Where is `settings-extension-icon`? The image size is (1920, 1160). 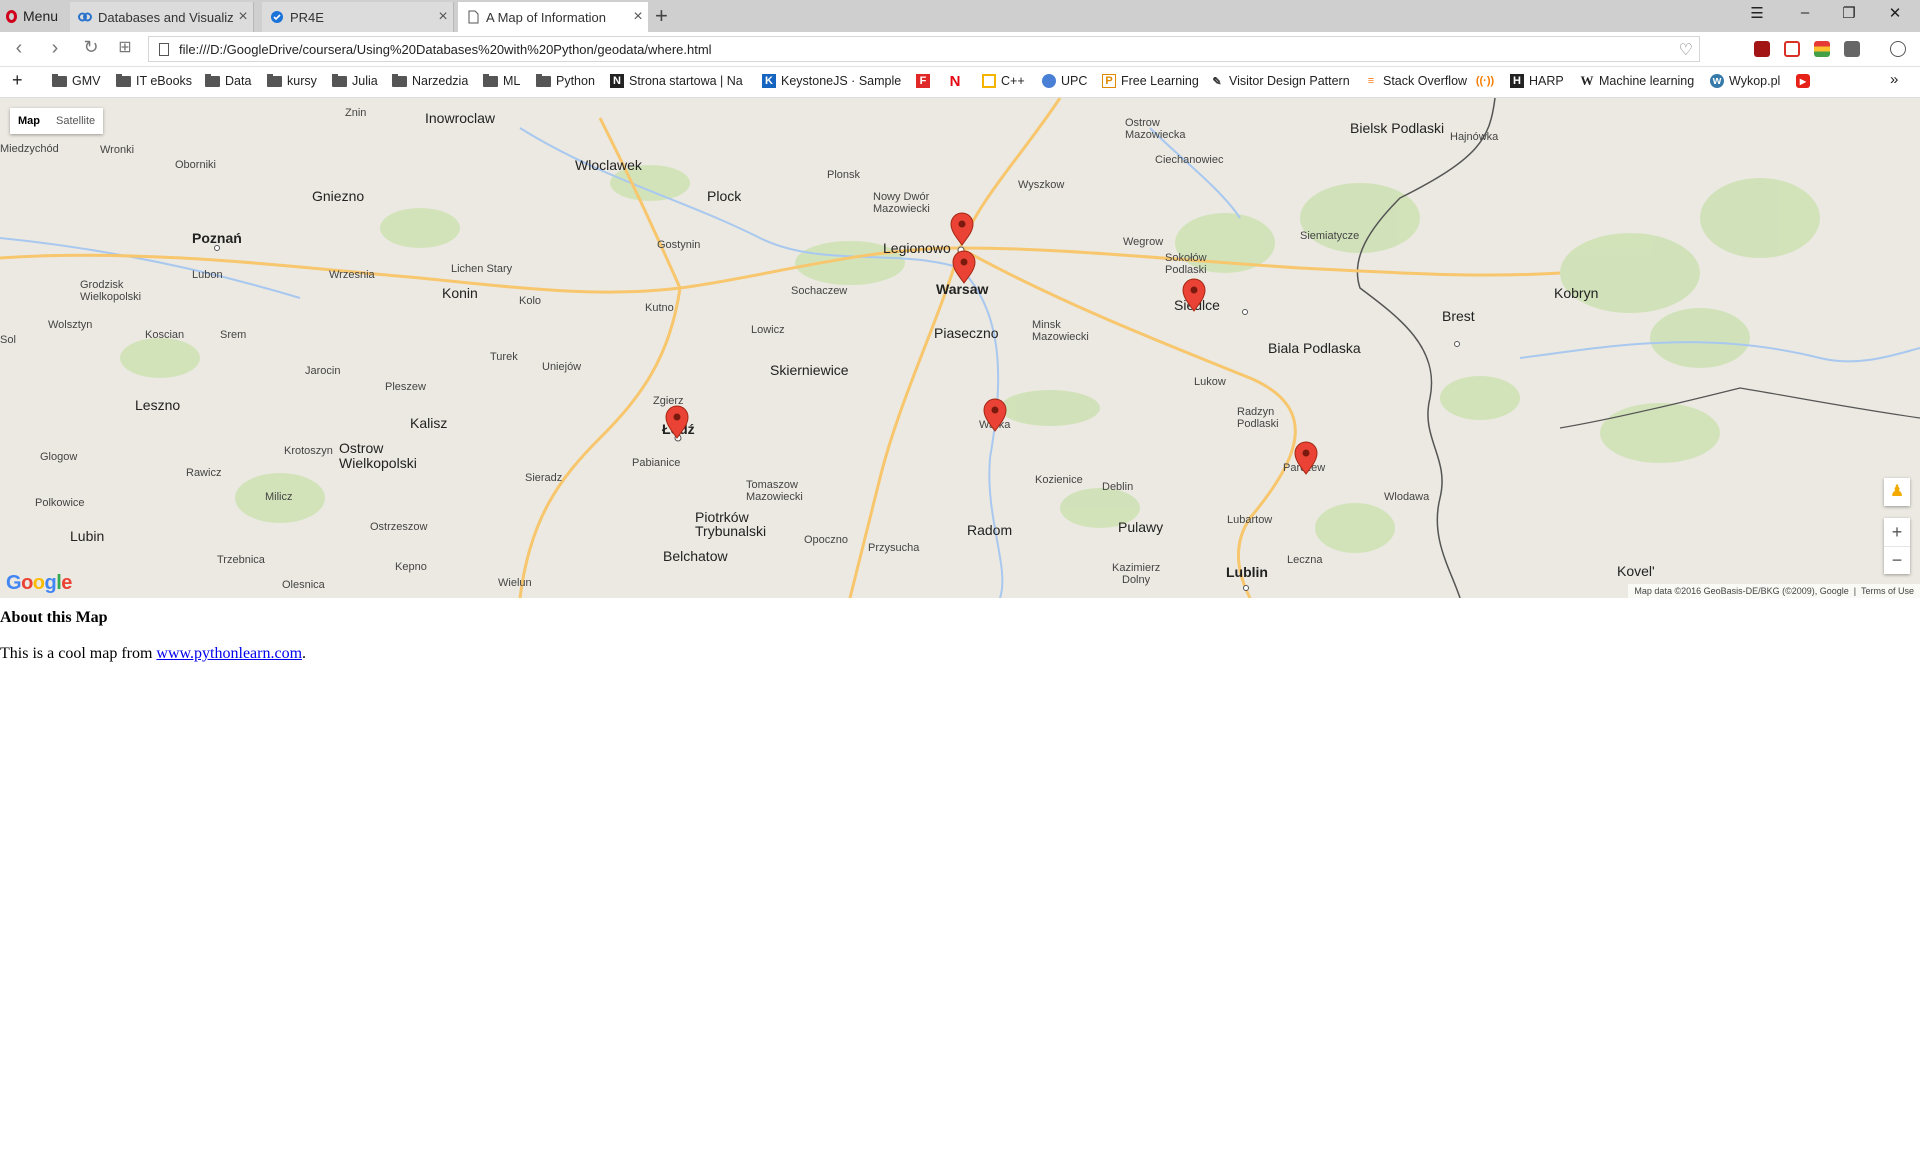
settings-extension-icon is located at coordinates (1852, 49).